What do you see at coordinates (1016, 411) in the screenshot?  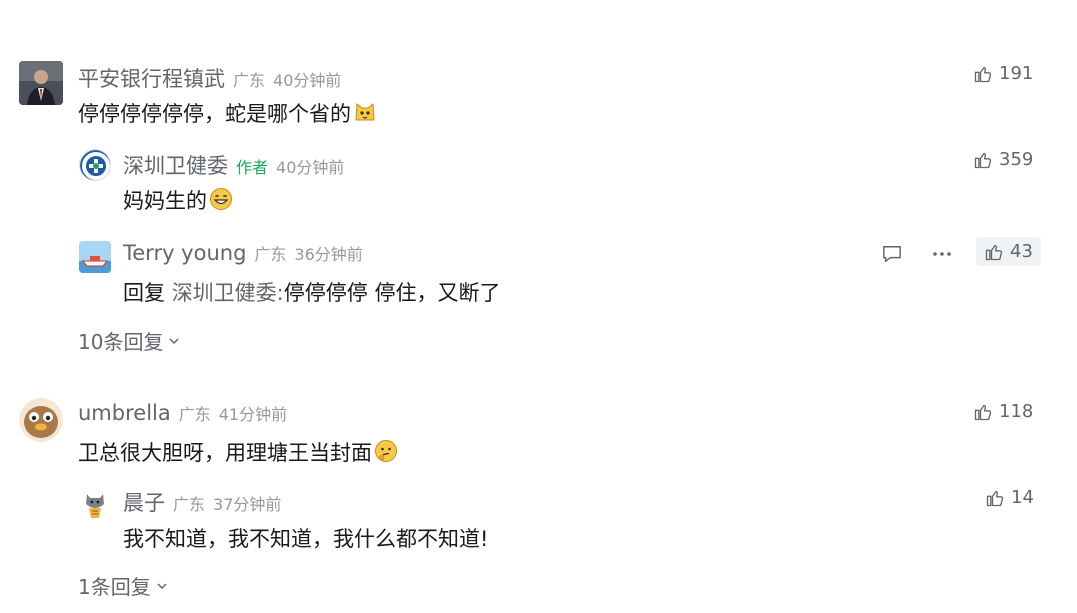 I see `like-count: 118` at bounding box center [1016, 411].